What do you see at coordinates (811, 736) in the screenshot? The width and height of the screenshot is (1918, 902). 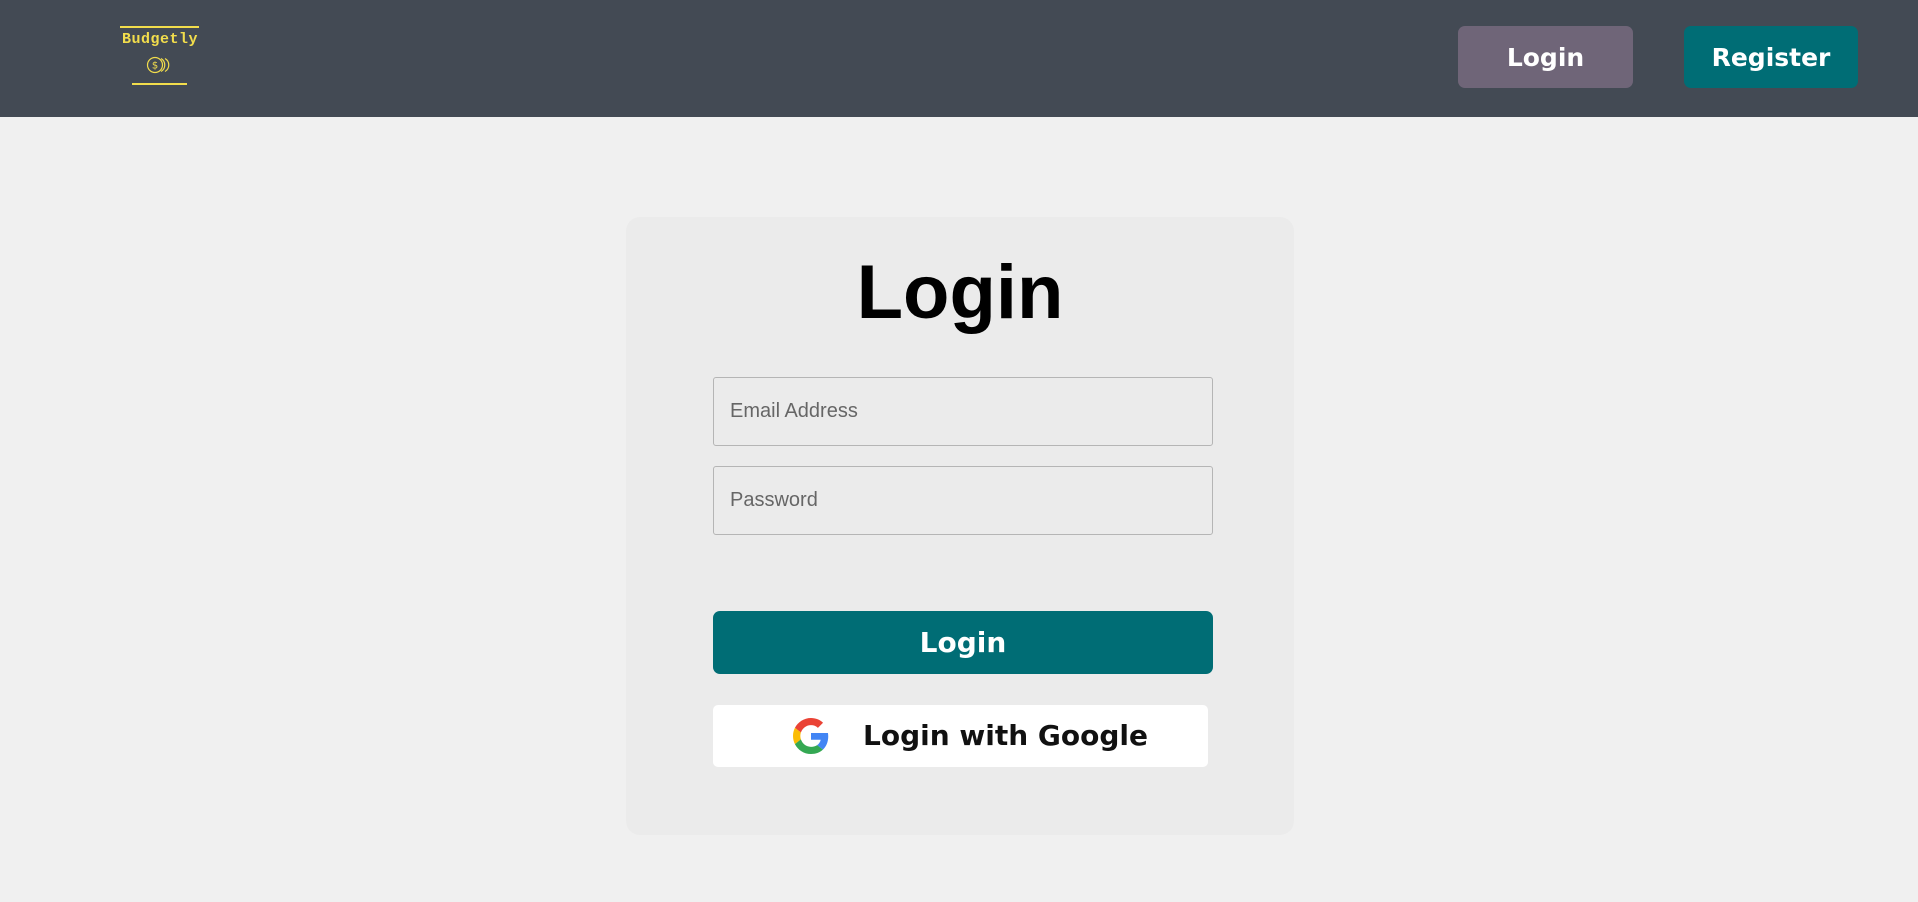 I see `google-icon` at bounding box center [811, 736].